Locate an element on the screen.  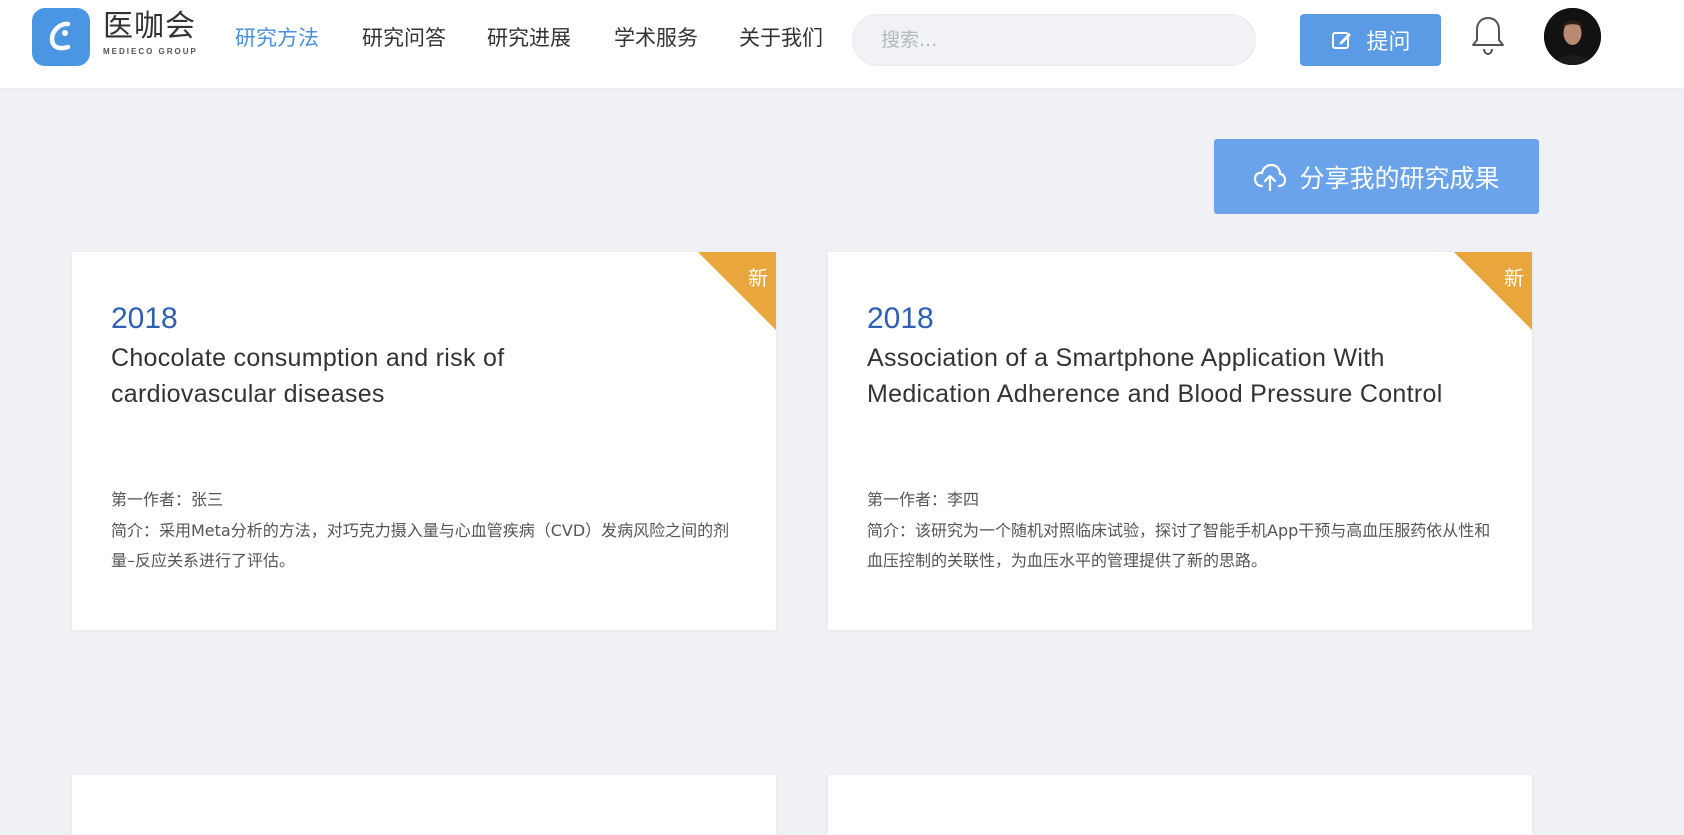
brand-name-en: MEDIECO GROUP is located at coordinates (150, 51).